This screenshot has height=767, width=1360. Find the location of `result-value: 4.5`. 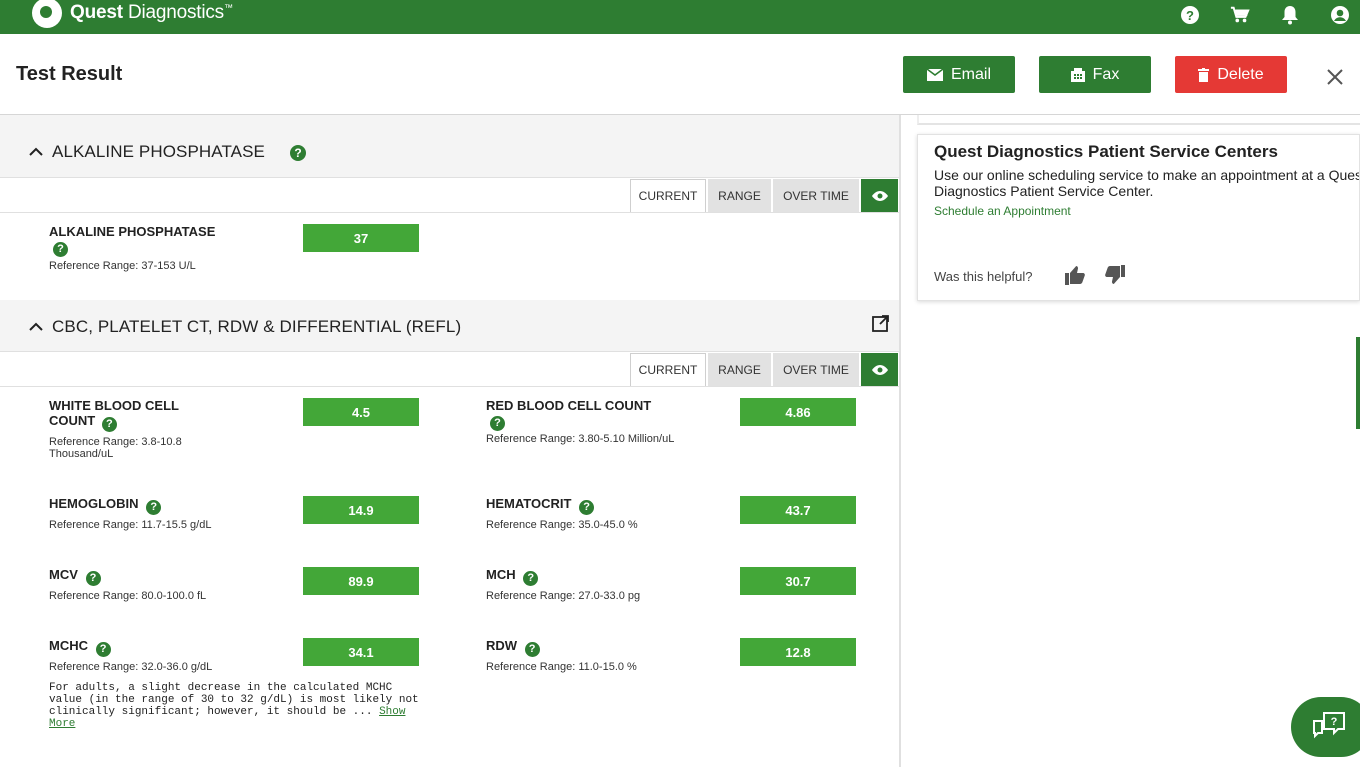

result-value: 4.5 is located at coordinates (361, 412).